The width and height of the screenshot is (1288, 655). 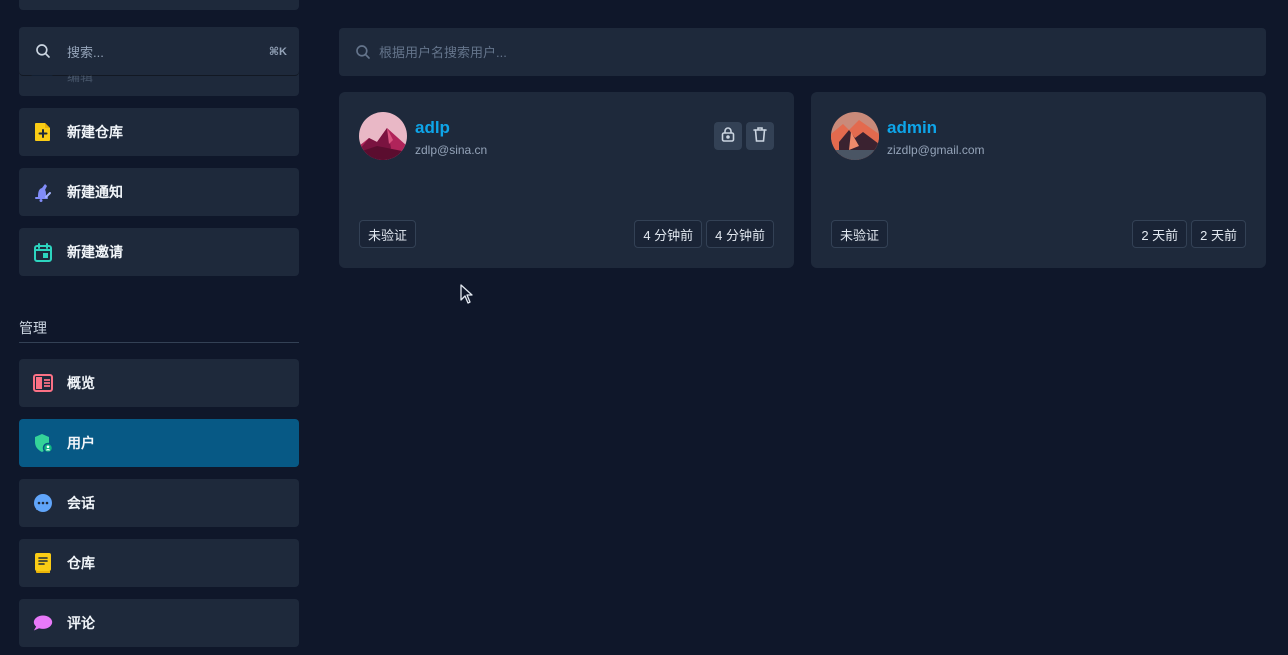 What do you see at coordinates (43, 192) in the screenshot?
I see `bell-edit-icon` at bounding box center [43, 192].